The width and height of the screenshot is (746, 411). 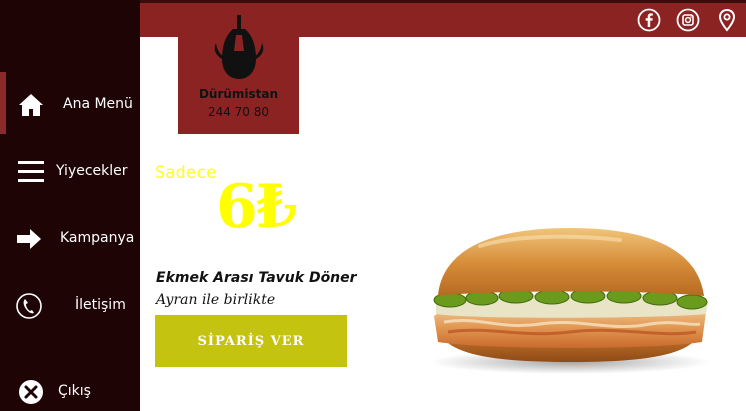 What do you see at coordinates (74, 391) in the screenshot?
I see `sidebar-item-label: Çıkış` at bounding box center [74, 391].